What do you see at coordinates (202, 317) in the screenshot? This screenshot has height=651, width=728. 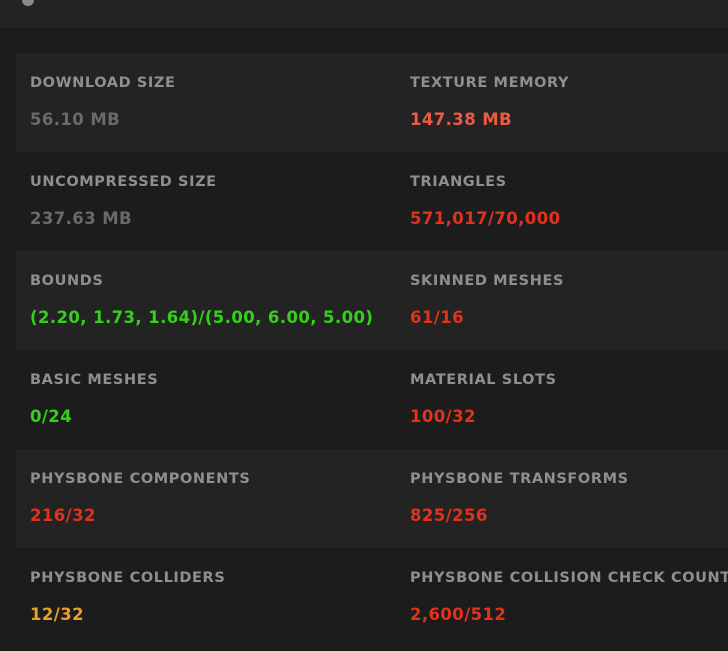 I see `stat-value: (2.20, 1.73, 1.64)/(5.00, 6.00, 5.00)` at bounding box center [202, 317].